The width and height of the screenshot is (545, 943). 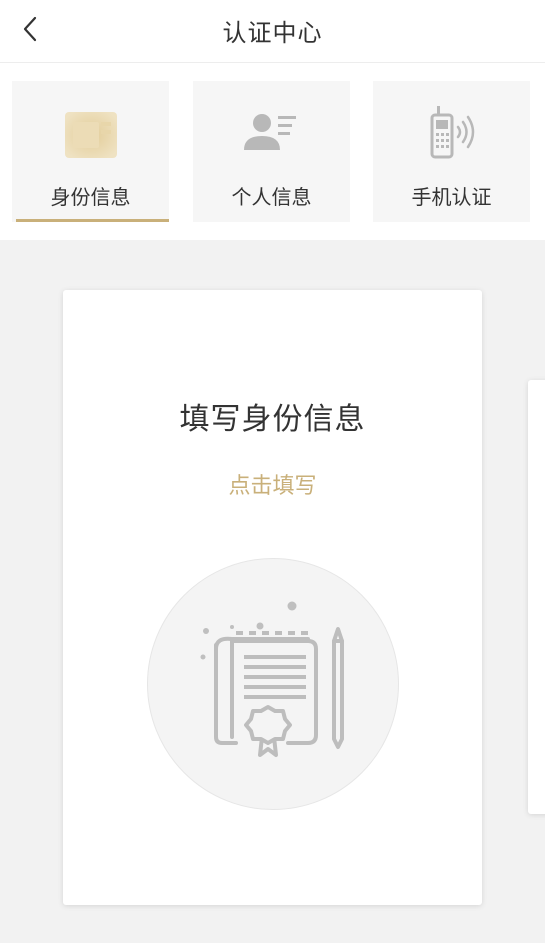 I want to click on tab-phone-auth: 手机认证, so click(x=451, y=151).